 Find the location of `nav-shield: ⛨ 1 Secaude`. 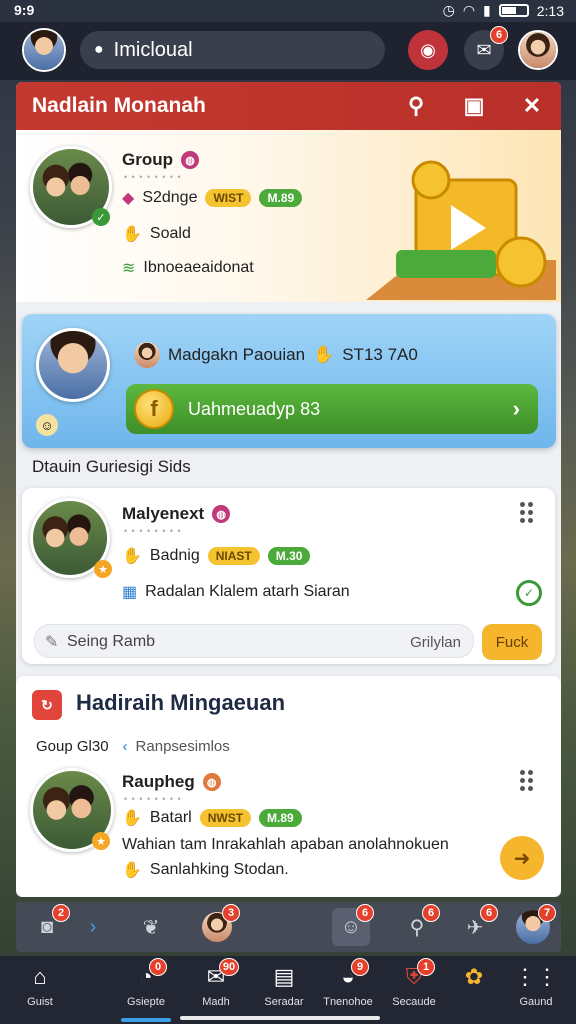

nav-shield: ⛨ 1 Secaude is located at coordinates (414, 983).